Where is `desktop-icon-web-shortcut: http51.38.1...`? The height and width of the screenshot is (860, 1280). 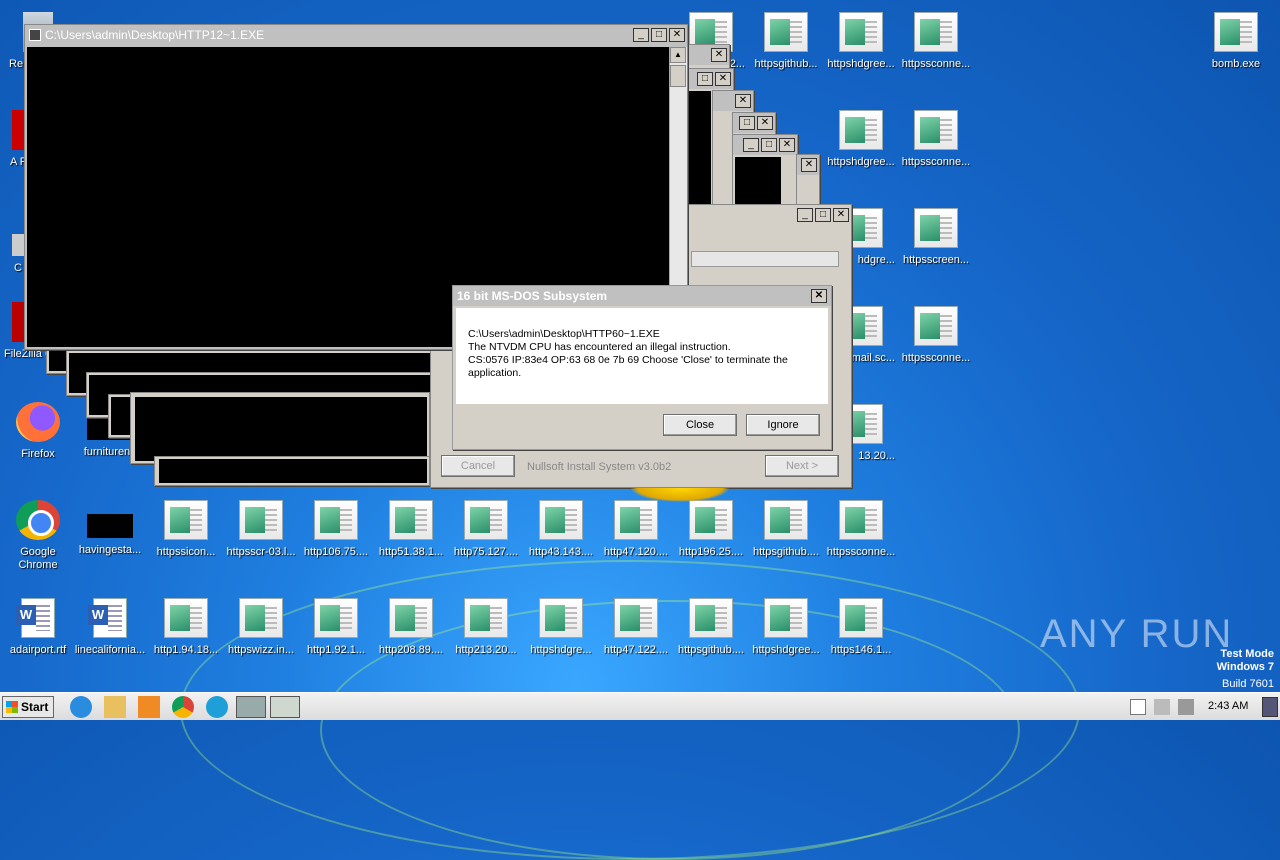 desktop-icon-web-shortcut: http51.38.1... is located at coordinates (411, 540).